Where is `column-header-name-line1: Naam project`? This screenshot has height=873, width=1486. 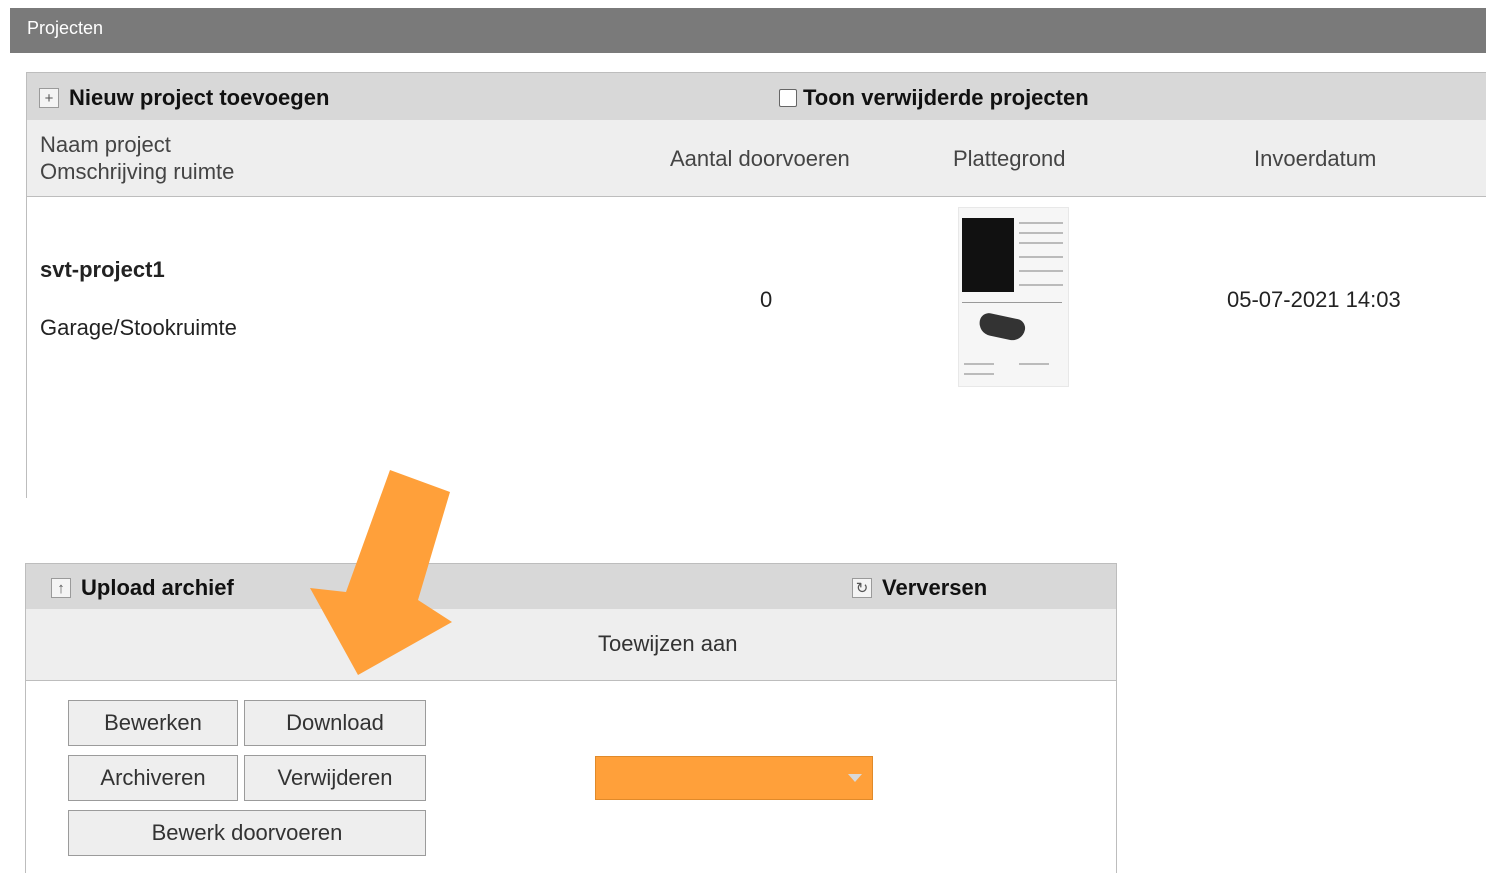 column-header-name-line1: Naam project is located at coordinates (105, 144).